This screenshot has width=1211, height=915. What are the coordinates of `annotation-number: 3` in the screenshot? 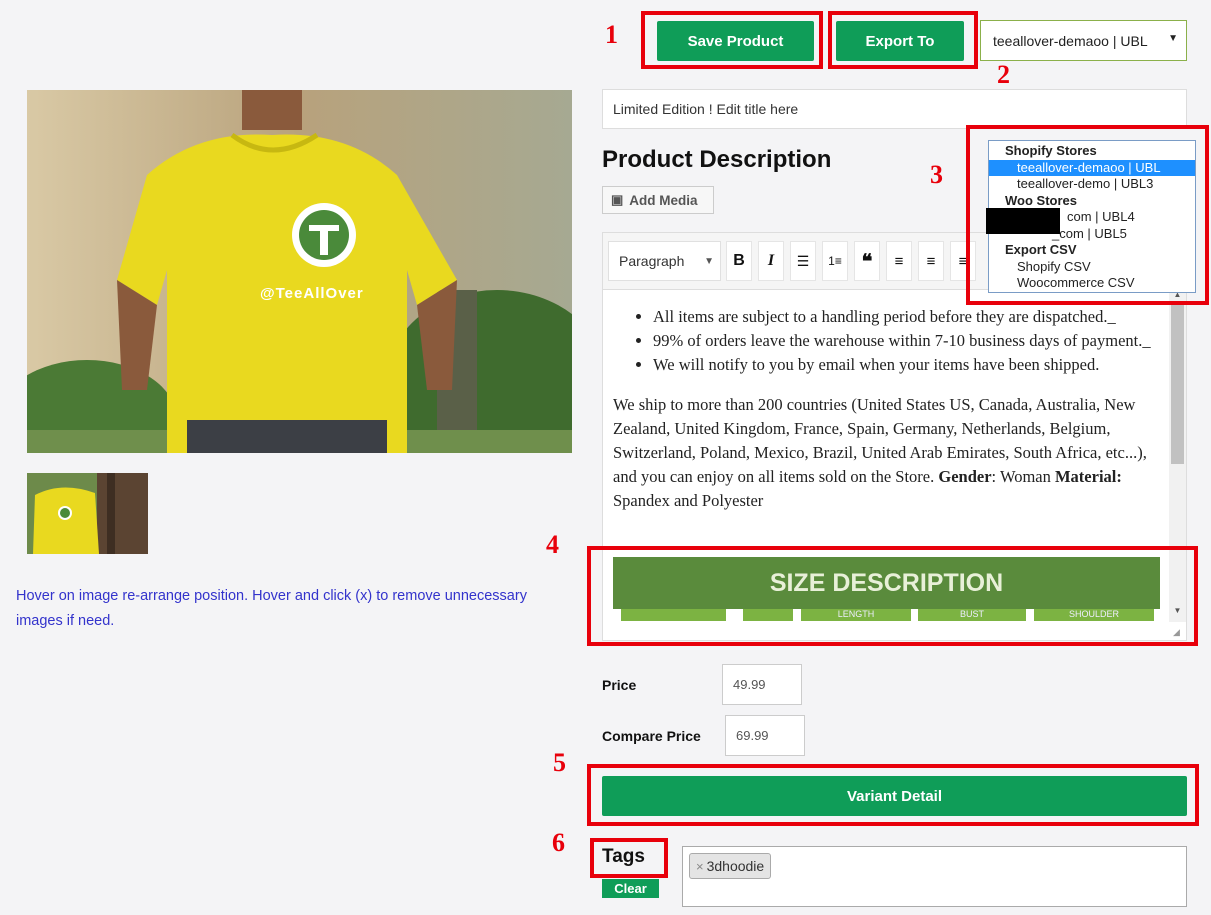 It's located at (936, 174).